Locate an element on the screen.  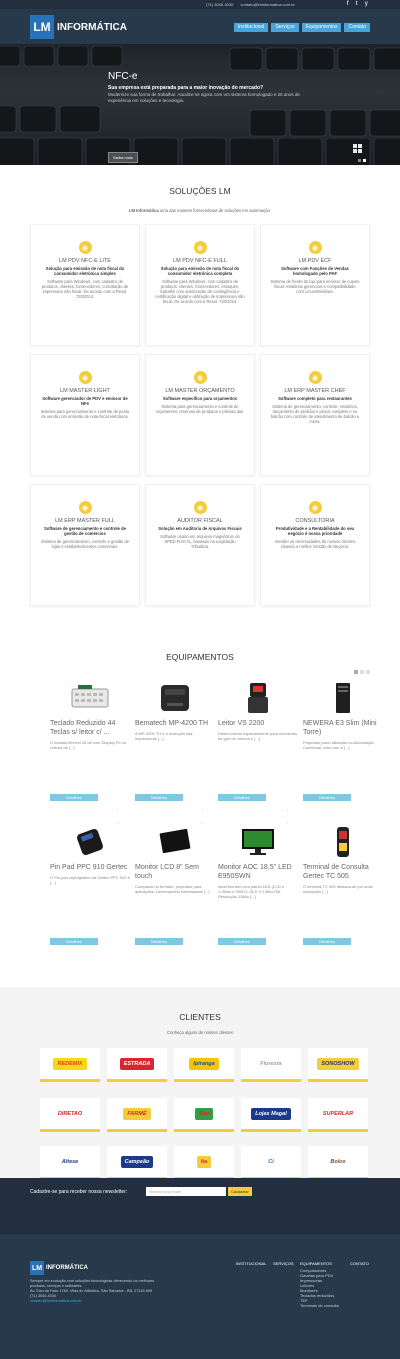
footer-link-servicos: SERVIÇOS is located at coordinates (283, 1263).